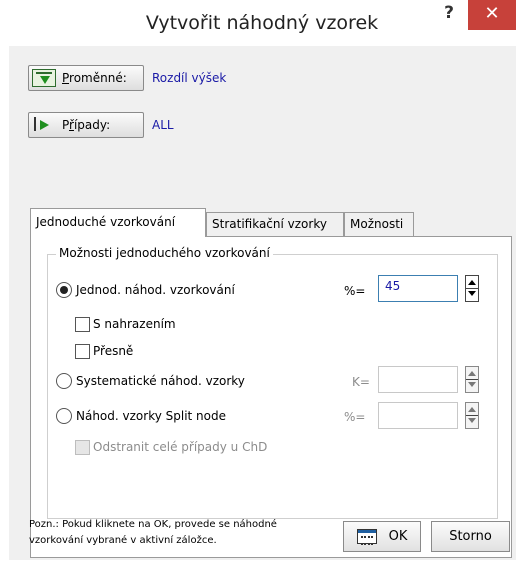  What do you see at coordinates (180, 447) in the screenshot?
I see `remove-cases-label: Odstranit celé případy u ChD` at bounding box center [180, 447].